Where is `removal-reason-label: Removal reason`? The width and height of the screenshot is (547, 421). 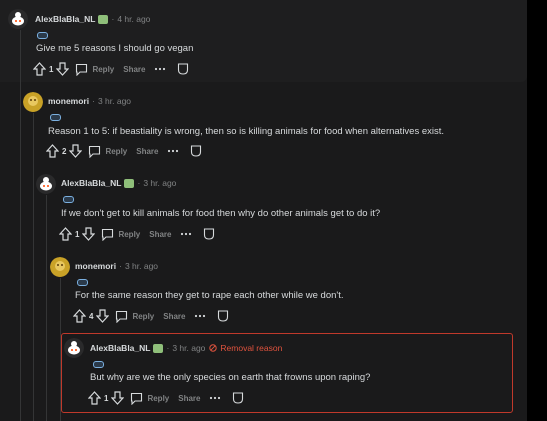
removal-reason-label: Removal reason is located at coordinates (251, 348).